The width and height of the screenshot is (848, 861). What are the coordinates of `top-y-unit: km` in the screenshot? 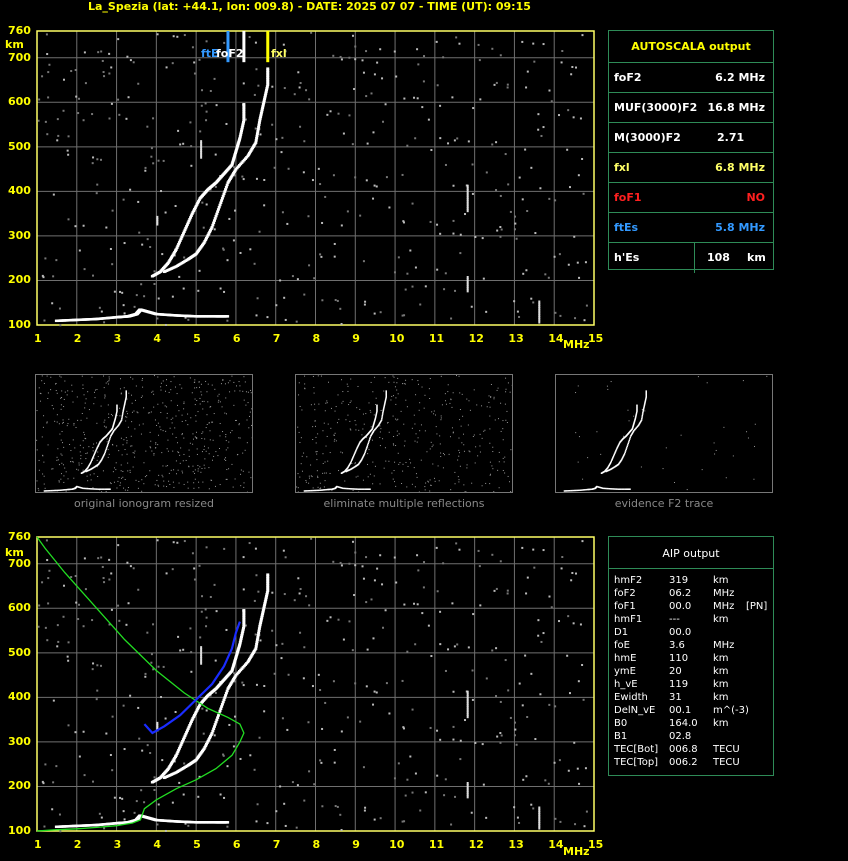 It's located at (14, 44).